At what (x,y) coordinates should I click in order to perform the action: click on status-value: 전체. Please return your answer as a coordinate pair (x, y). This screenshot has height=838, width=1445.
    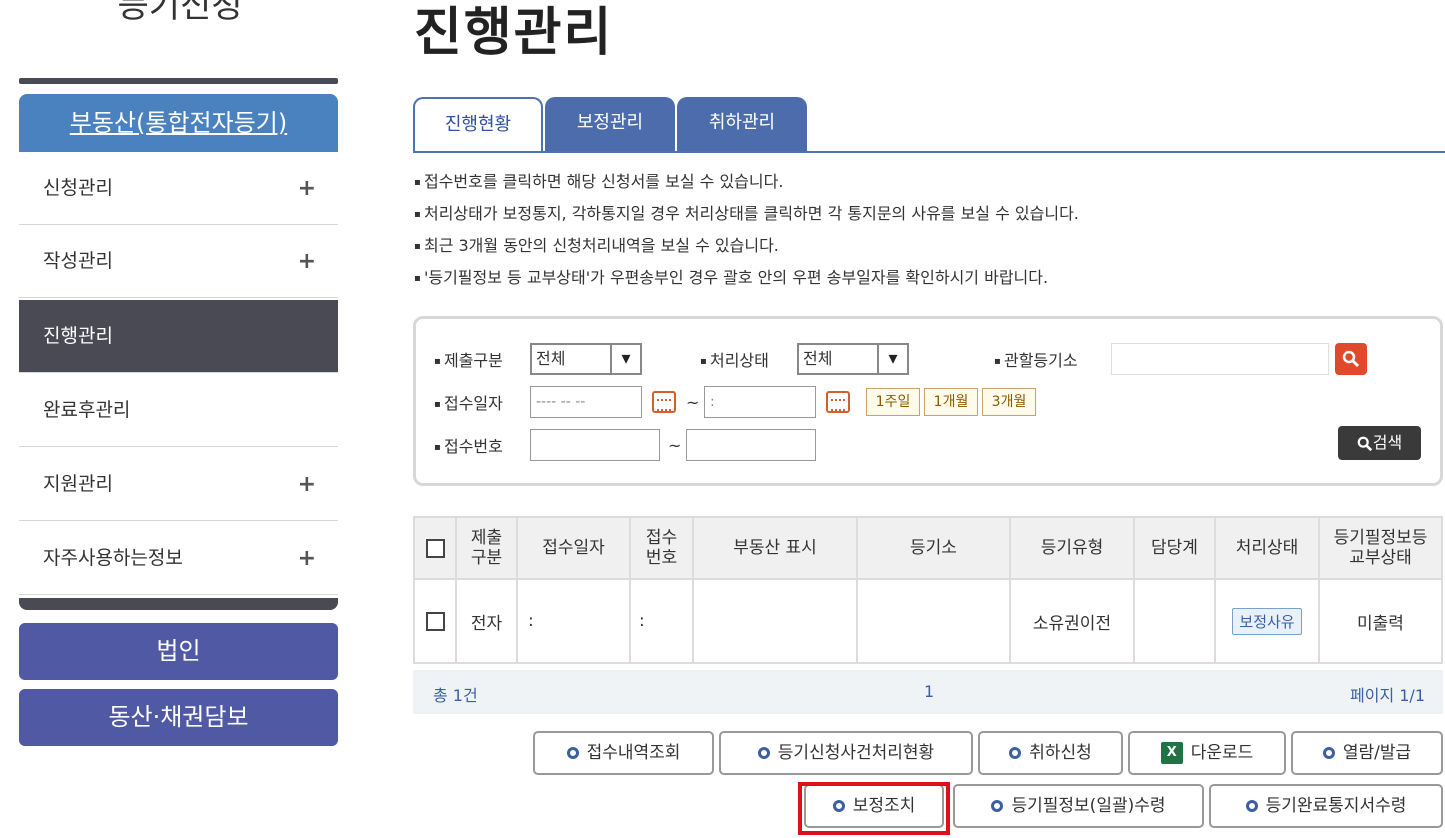
    Looking at the image, I should click on (818, 358).